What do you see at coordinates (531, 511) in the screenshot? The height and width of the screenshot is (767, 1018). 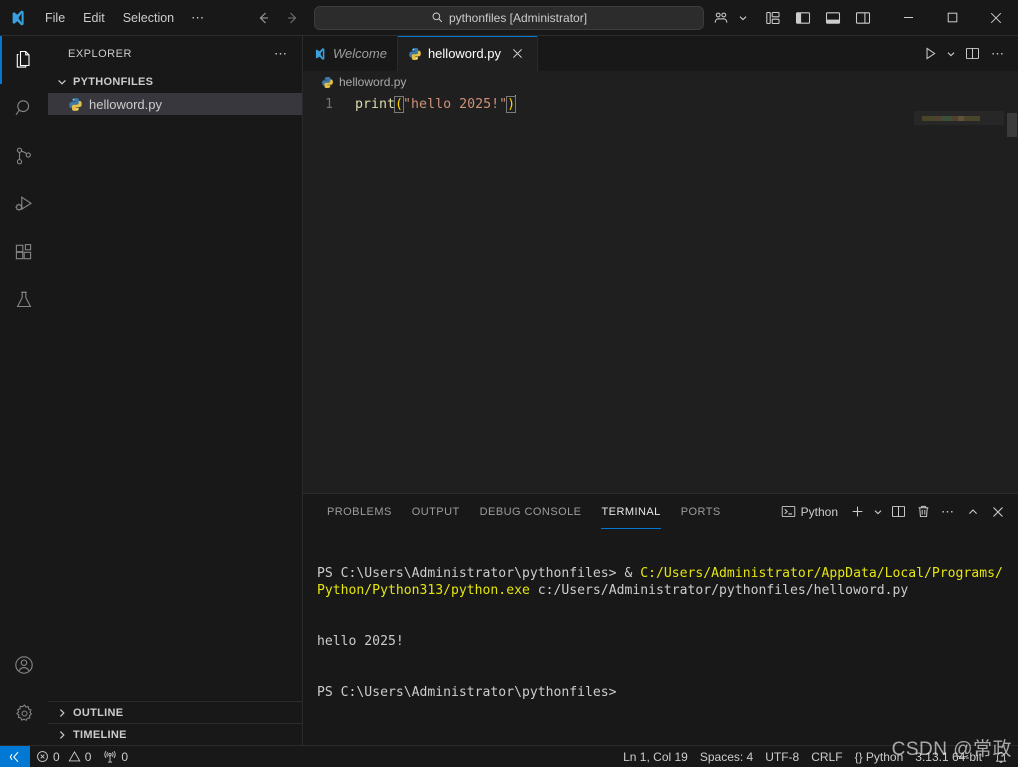 I see `panel-tab-debug-console: DEBUG CONSOLE` at bounding box center [531, 511].